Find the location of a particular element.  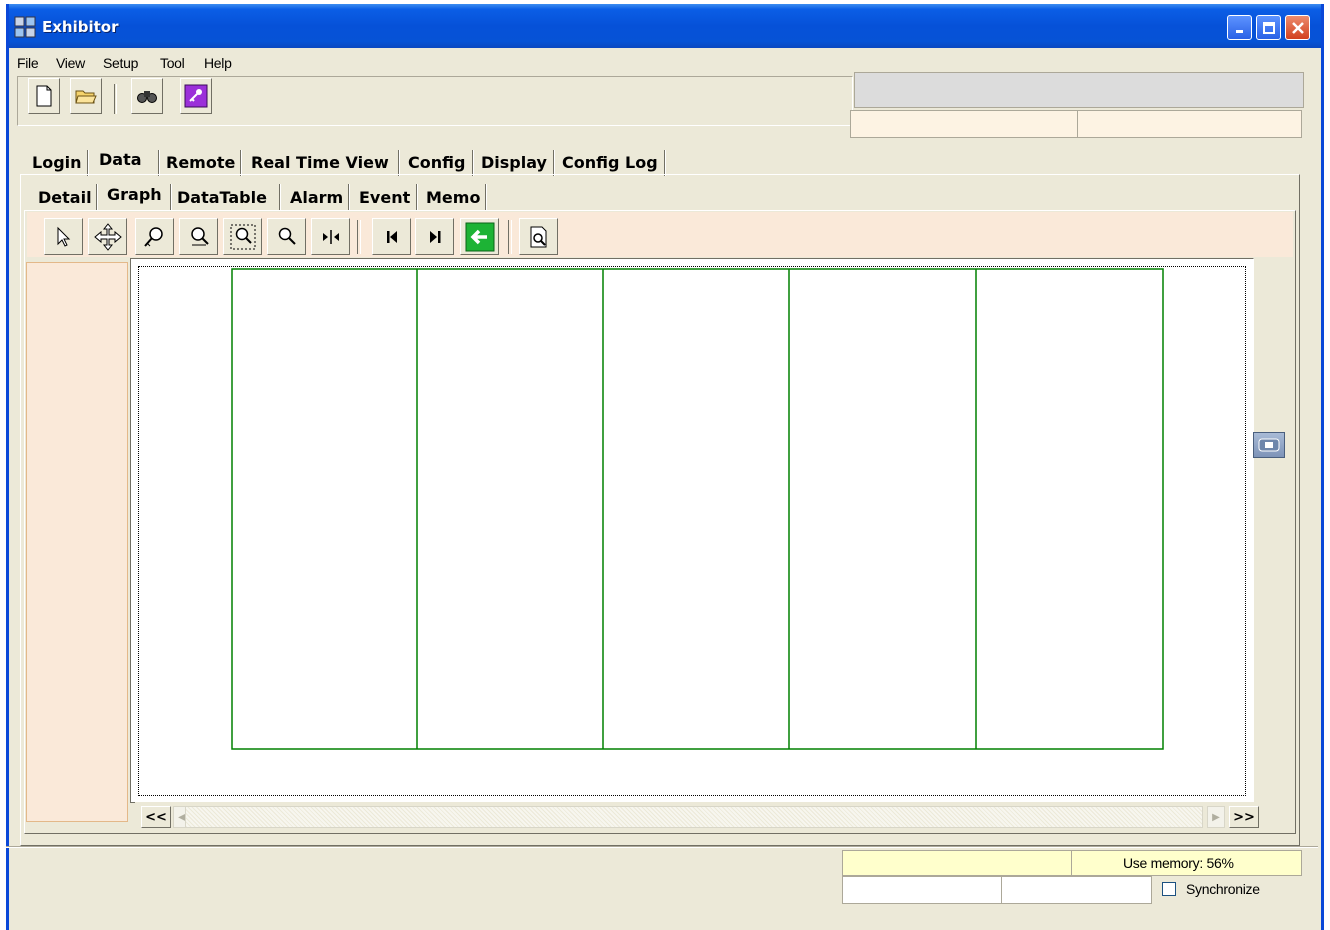

memory-status-bar: Use memory: 56% is located at coordinates (1072, 863).